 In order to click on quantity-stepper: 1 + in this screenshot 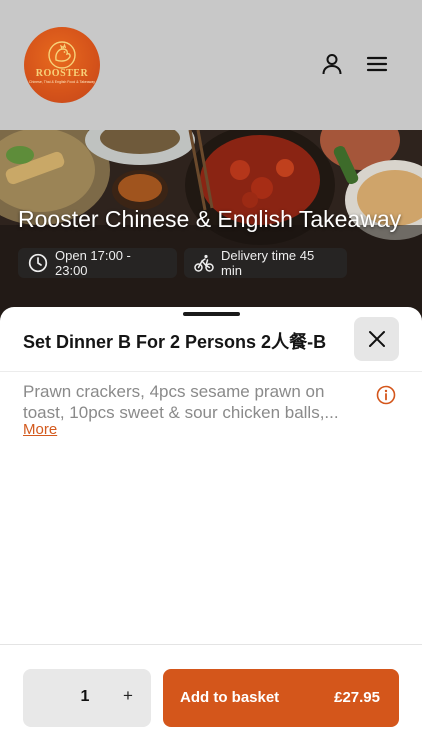, I will do `click(87, 698)`.